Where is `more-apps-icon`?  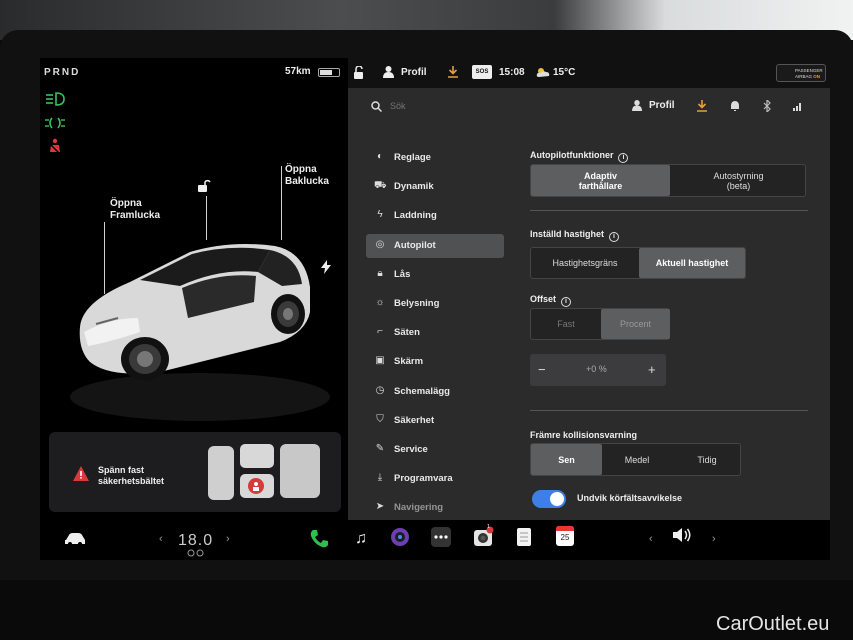 more-apps-icon is located at coordinates (441, 537).